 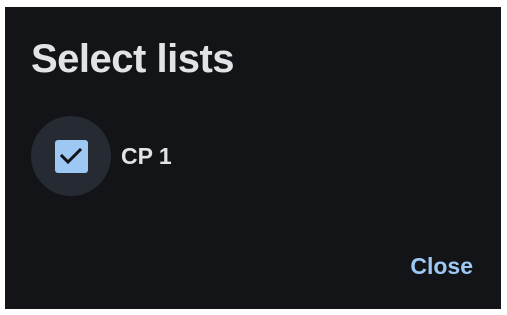 What do you see at coordinates (146, 155) in the screenshot?
I see `option-label: CP 1` at bounding box center [146, 155].